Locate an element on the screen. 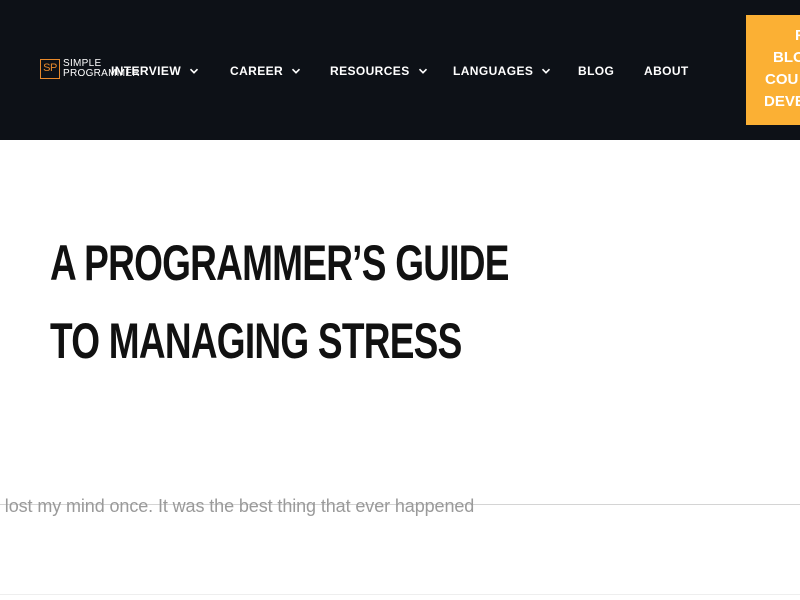  nav-item-languages: LANGUAGES is located at coordinates (502, 71).